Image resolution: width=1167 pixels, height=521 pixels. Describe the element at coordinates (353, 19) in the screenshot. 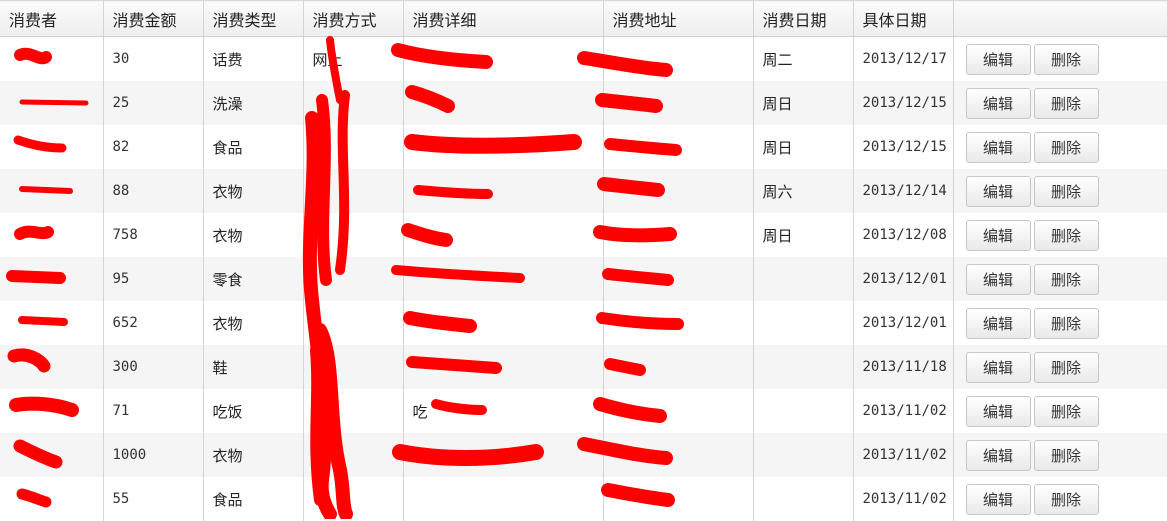

I see `header-method: 消费方式` at that location.